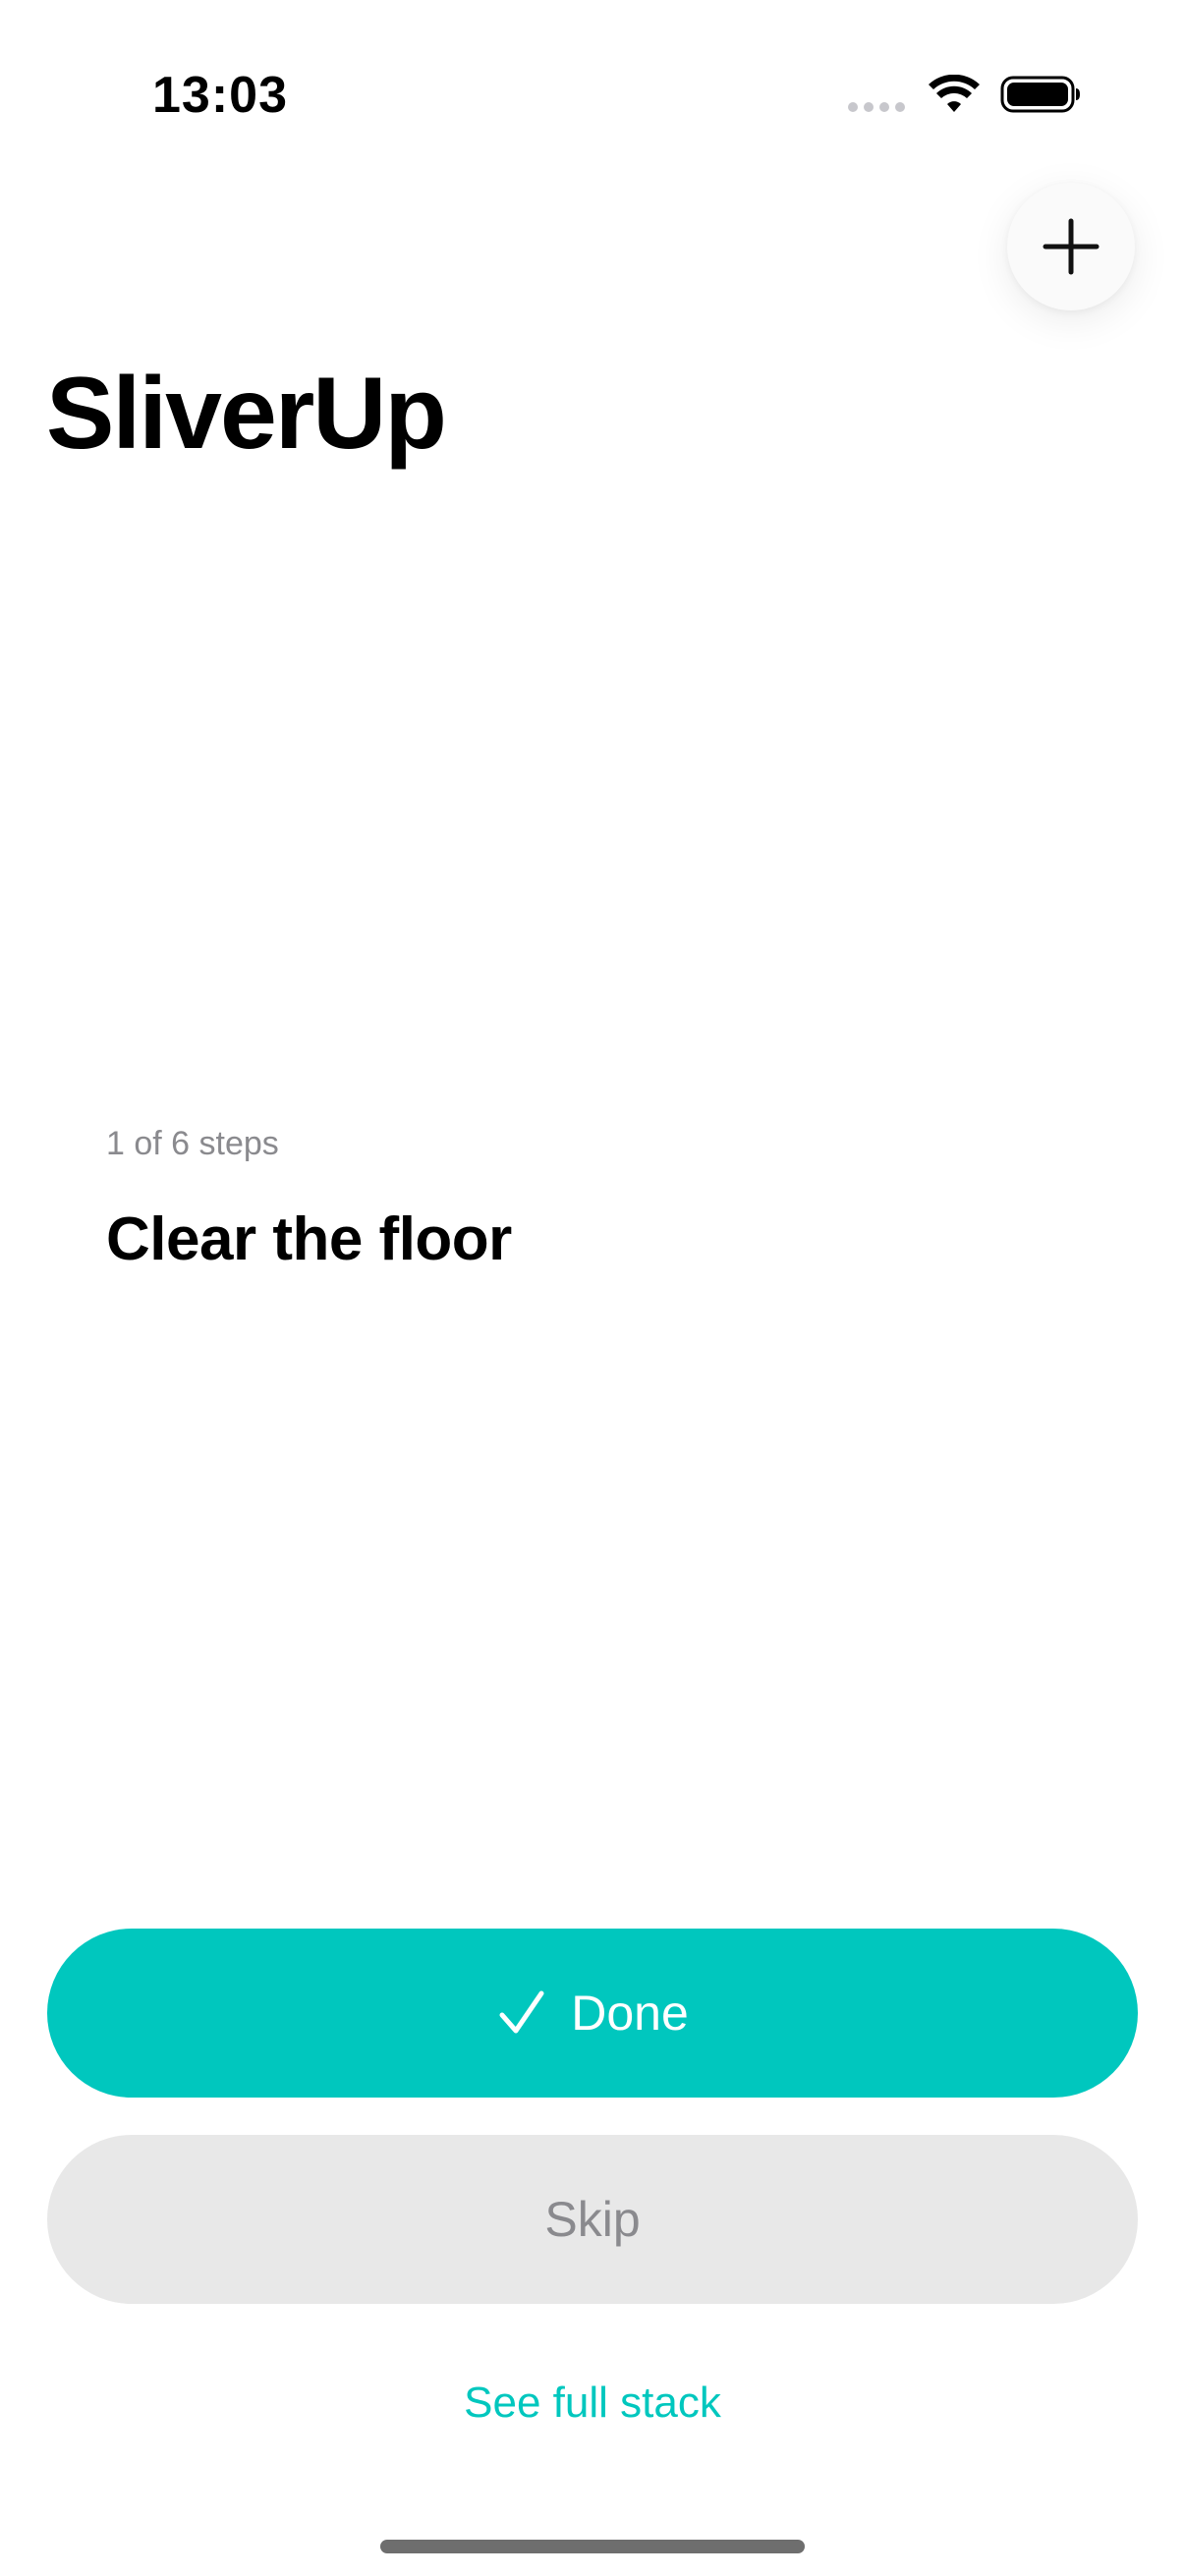 The height and width of the screenshot is (2576, 1185). Describe the element at coordinates (1040, 94) in the screenshot. I see `battery-icon` at that location.